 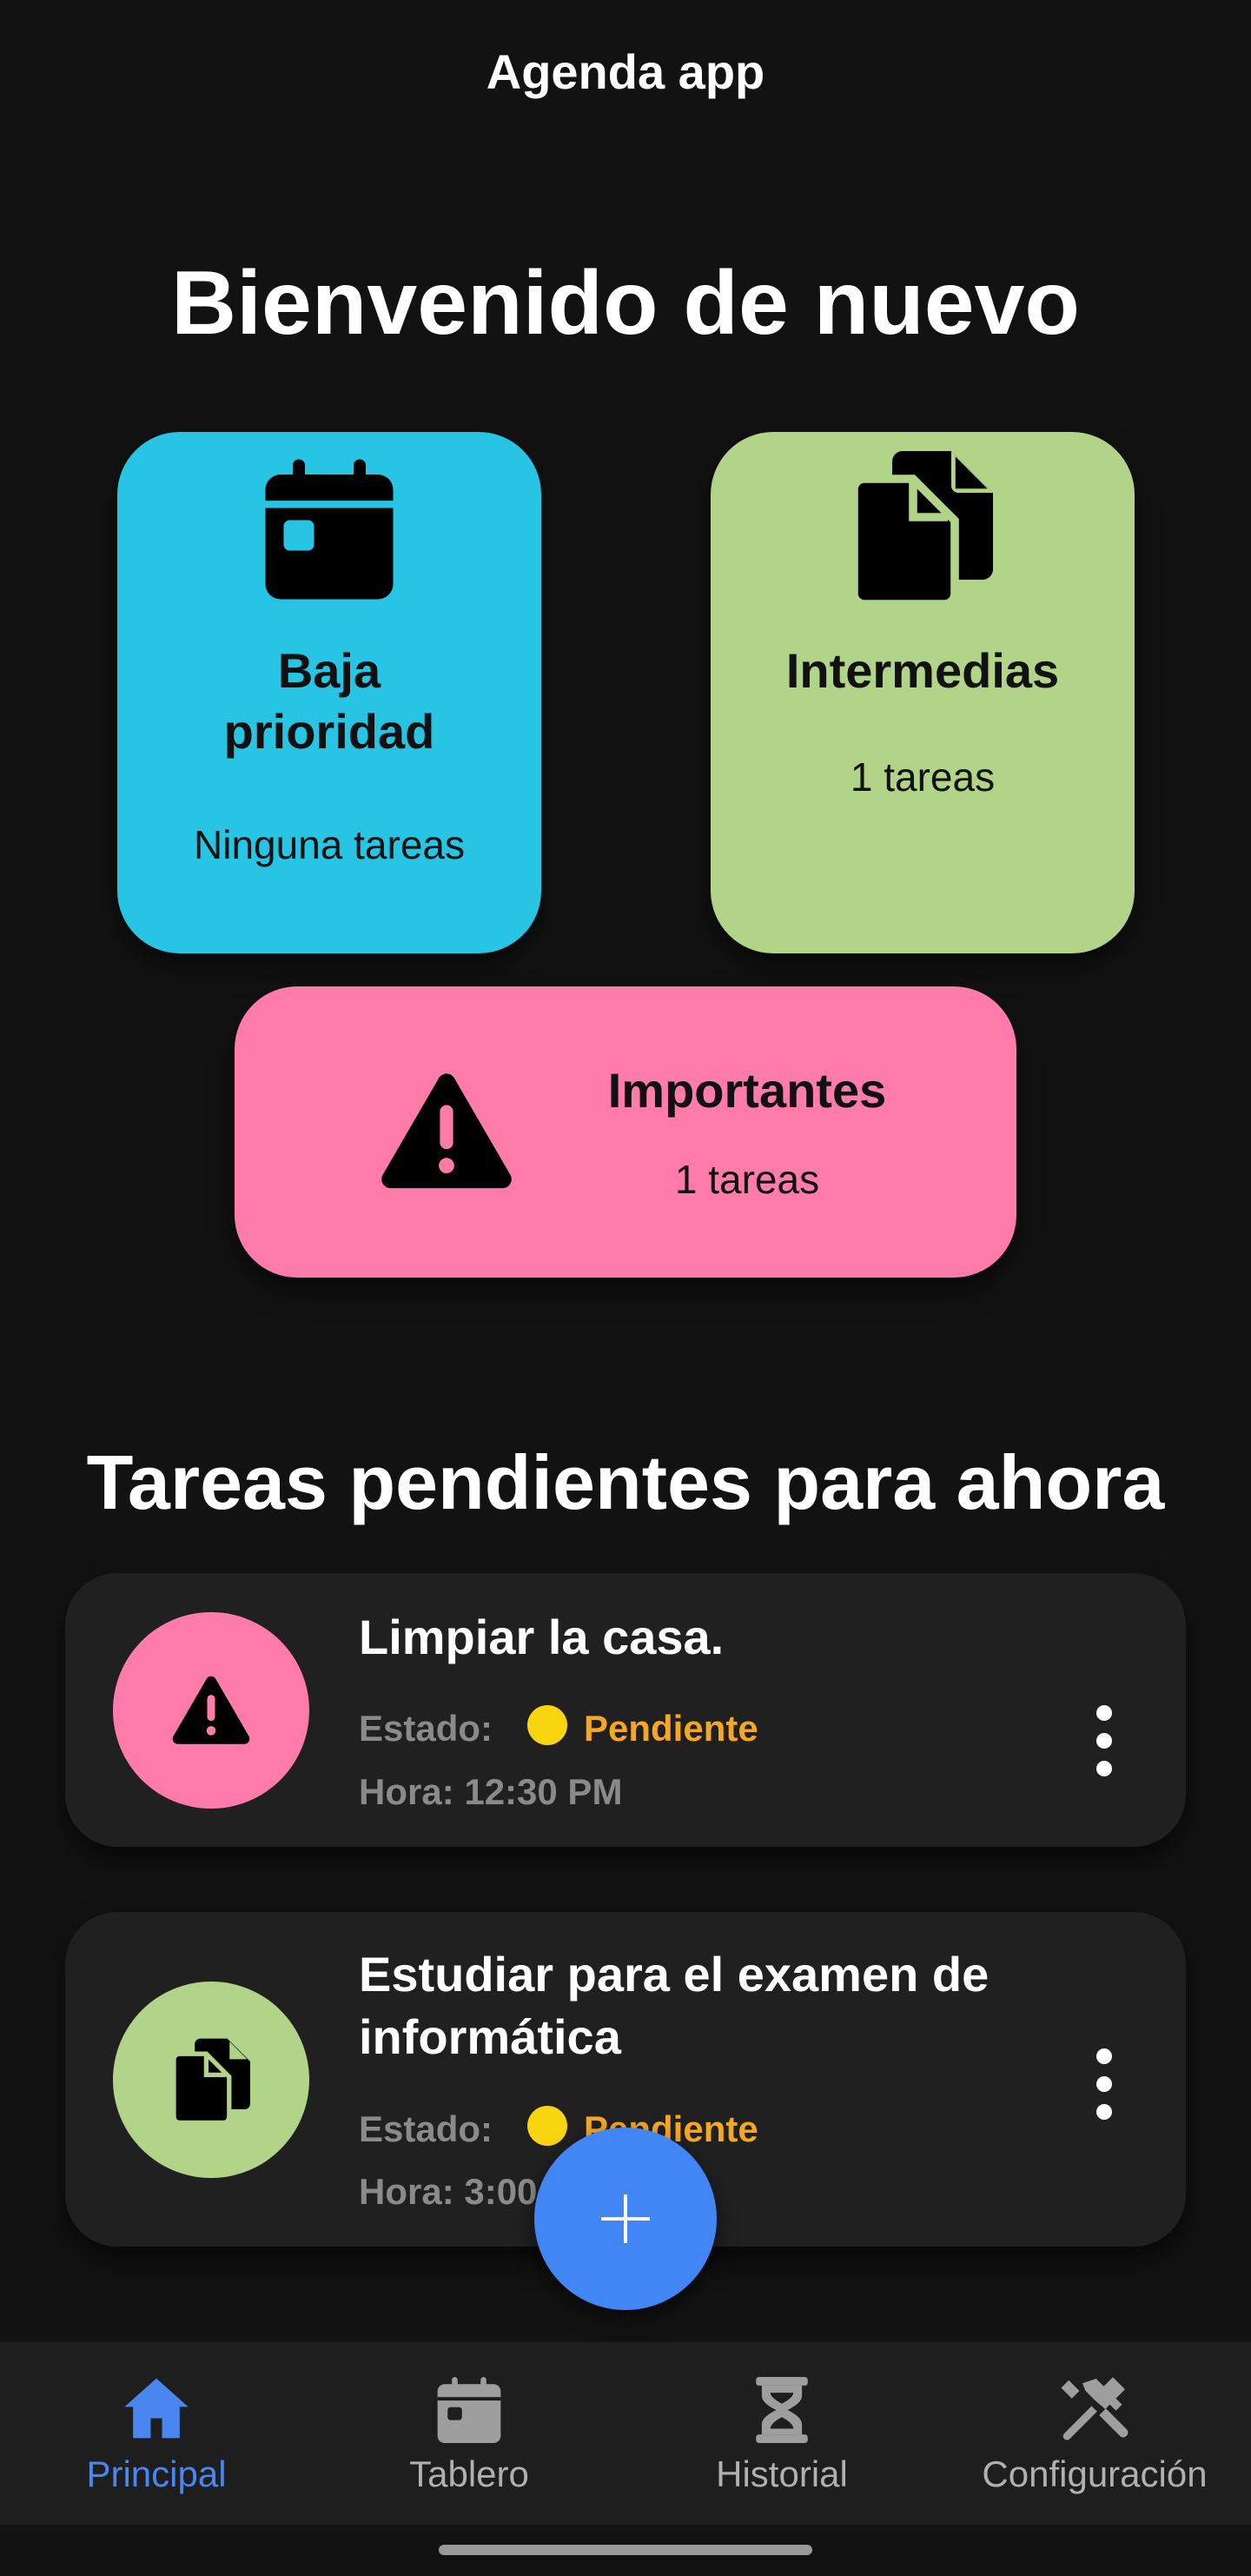 I want to click on task-time: Hora: 3:00, so click(x=448, y=2191).